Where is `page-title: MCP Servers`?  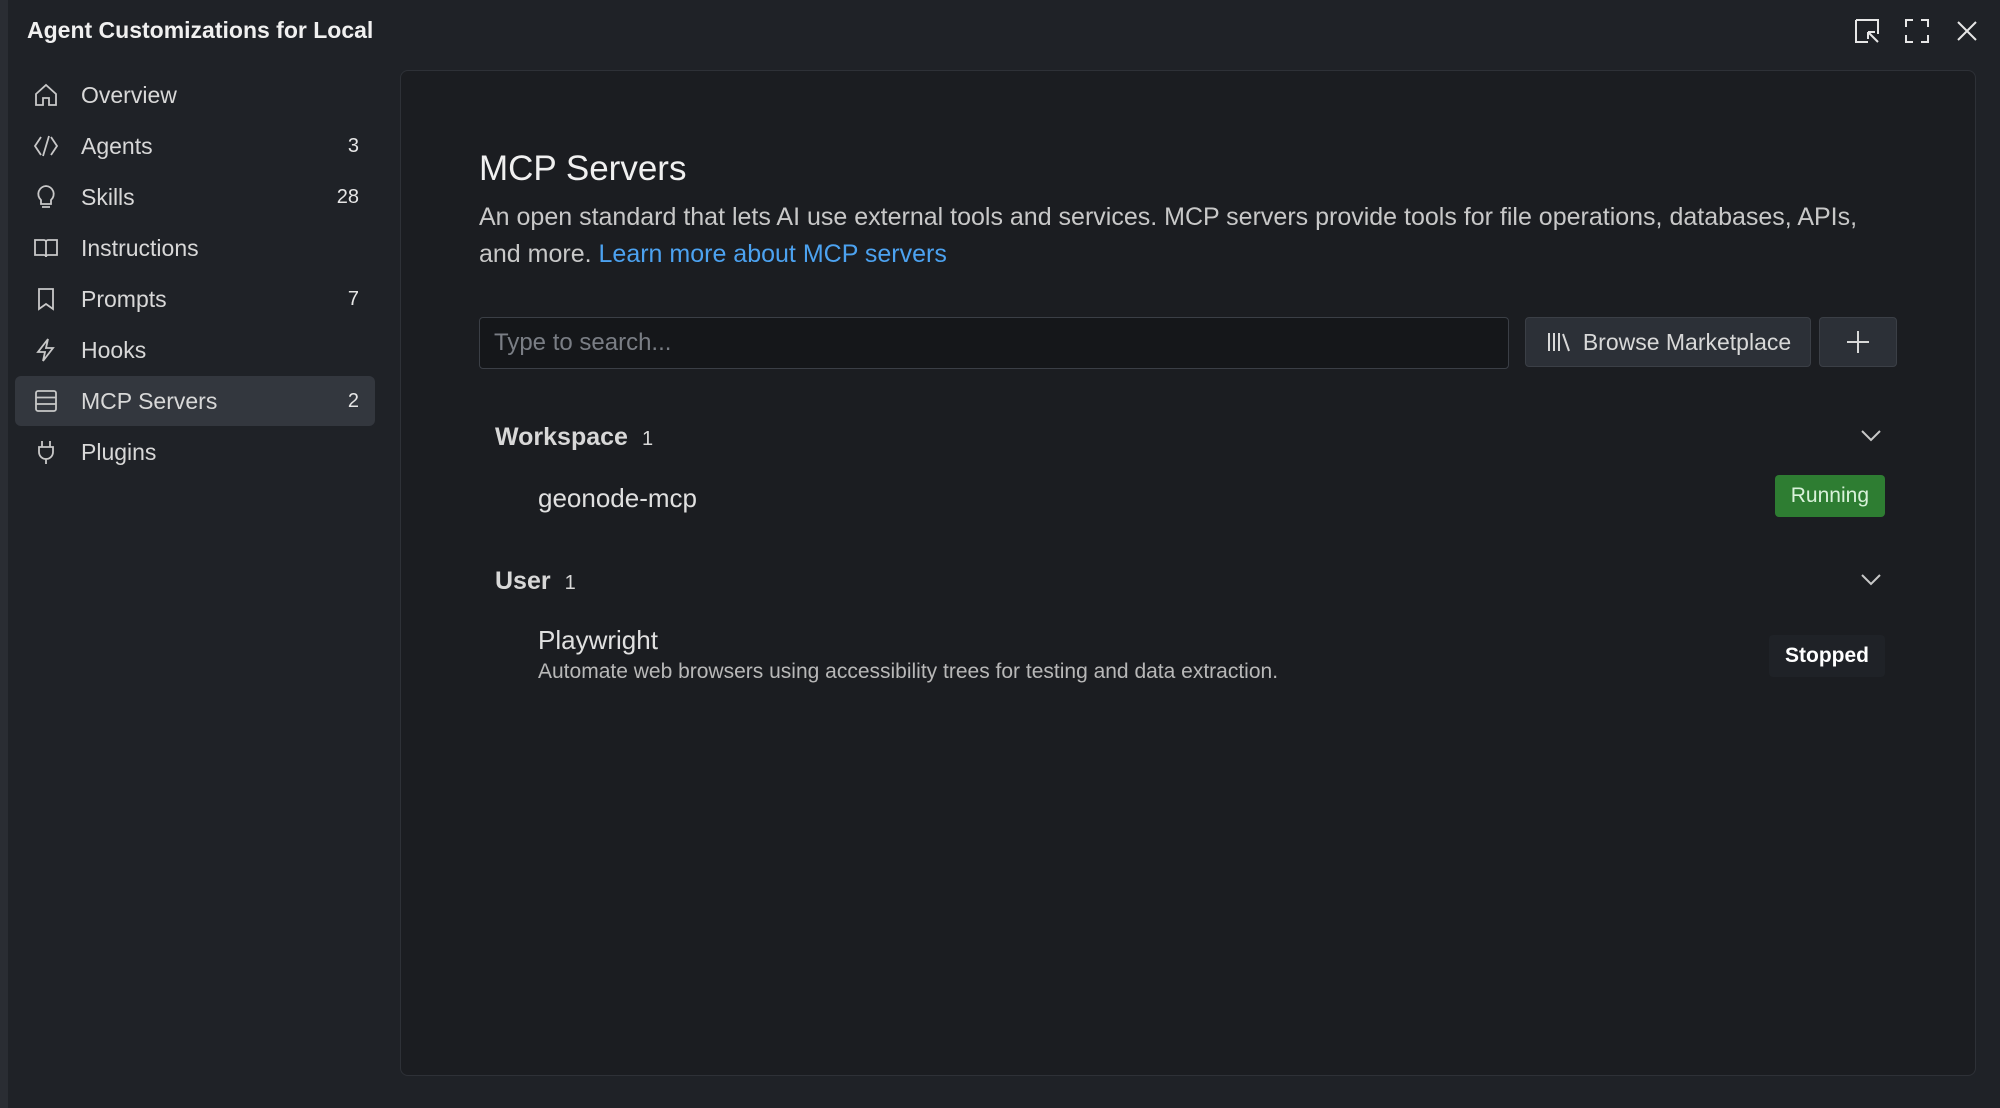 page-title: MCP Servers is located at coordinates (583, 168).